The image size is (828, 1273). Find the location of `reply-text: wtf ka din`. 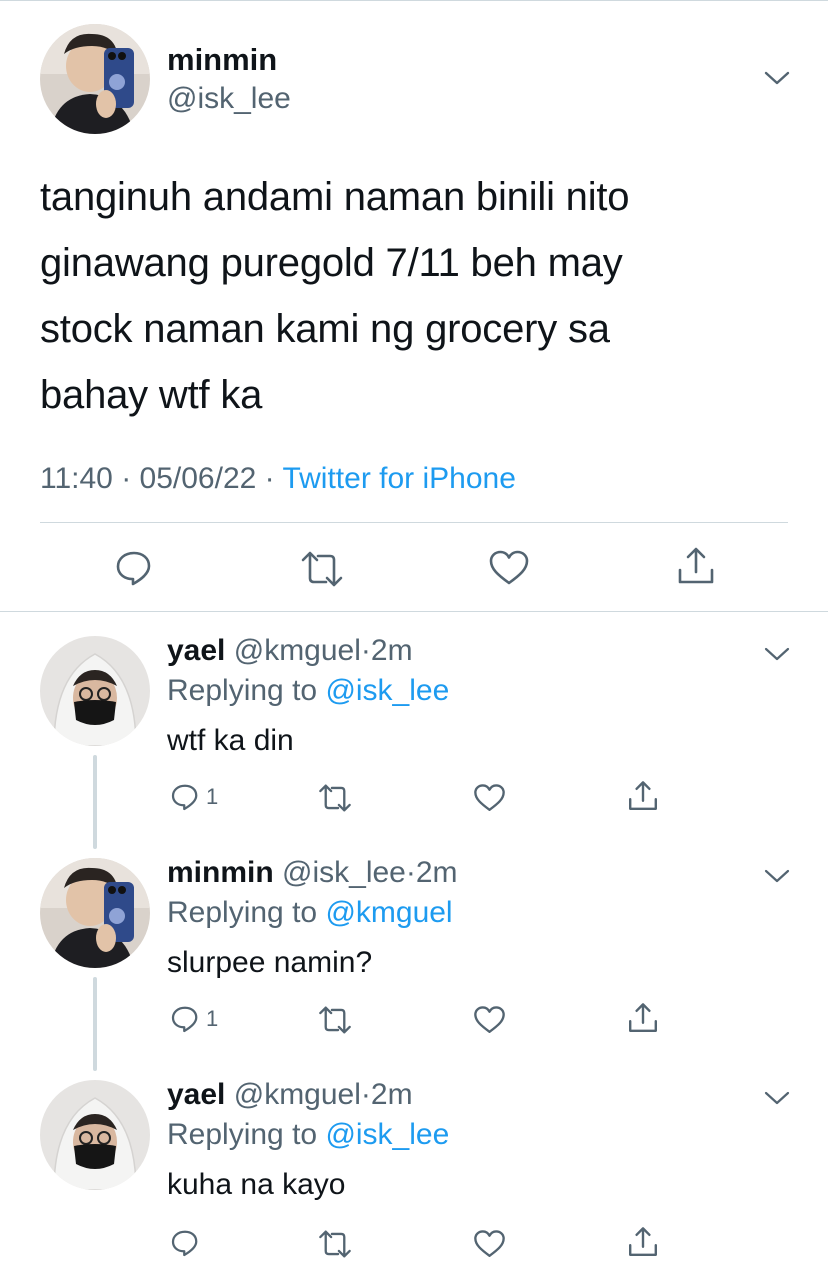

reply-text: wtf ka din is located at coordinates (230, 740).